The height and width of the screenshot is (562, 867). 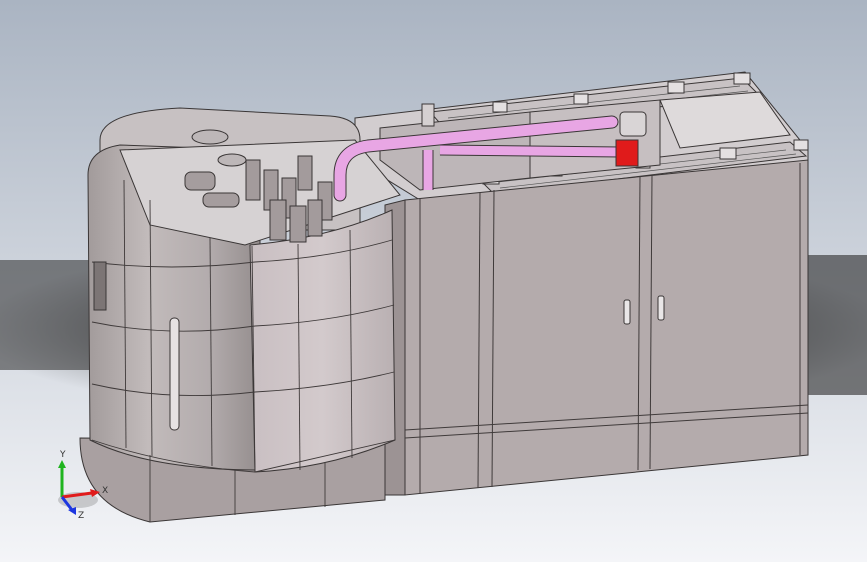 I want to click on y-axis-label: Y, so click(x=62, y=455).